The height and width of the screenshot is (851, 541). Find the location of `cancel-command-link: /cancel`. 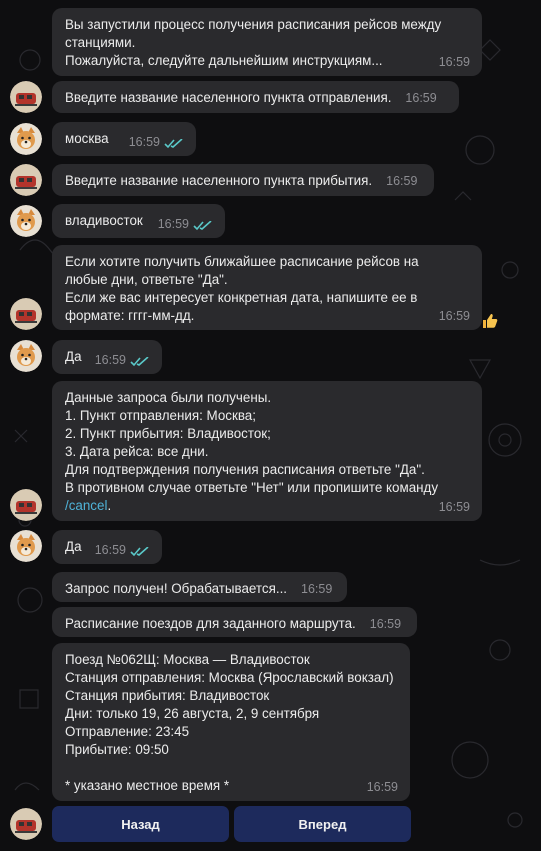

cancel-command-link: /cancel is located at coordinates (86, 505).